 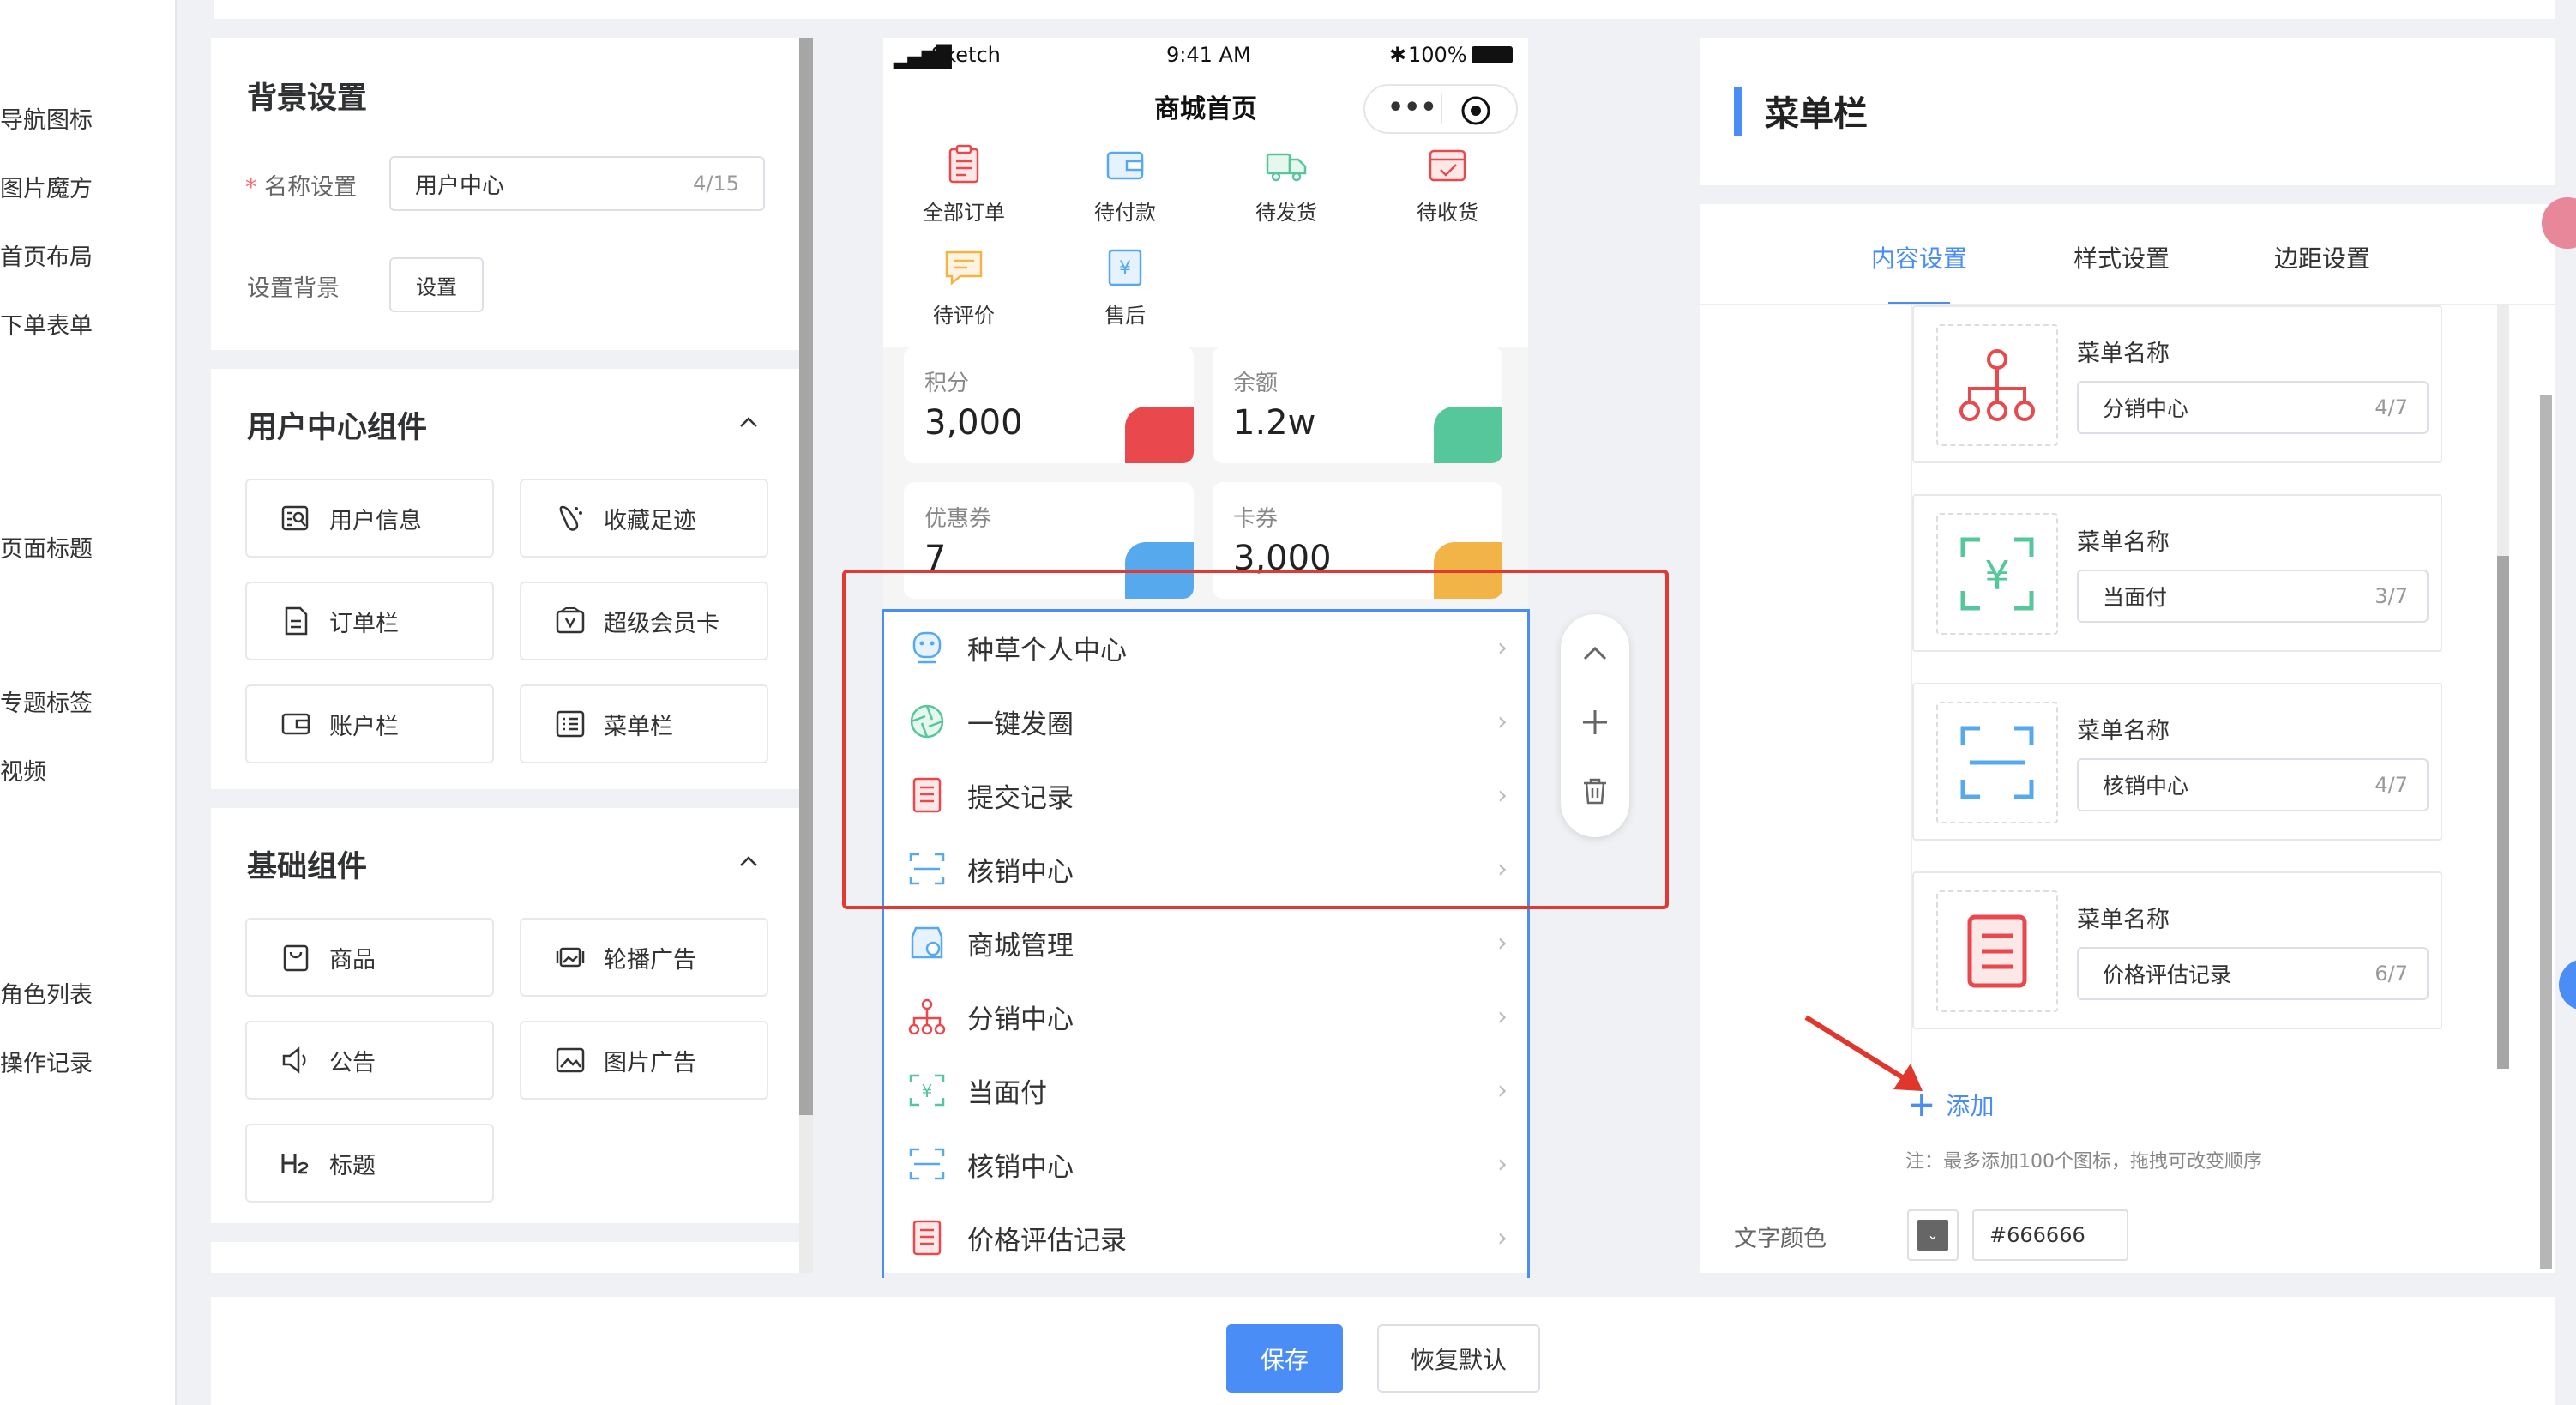 I want to click on comp-label: 图片广告, so click(x=650, y=1062).